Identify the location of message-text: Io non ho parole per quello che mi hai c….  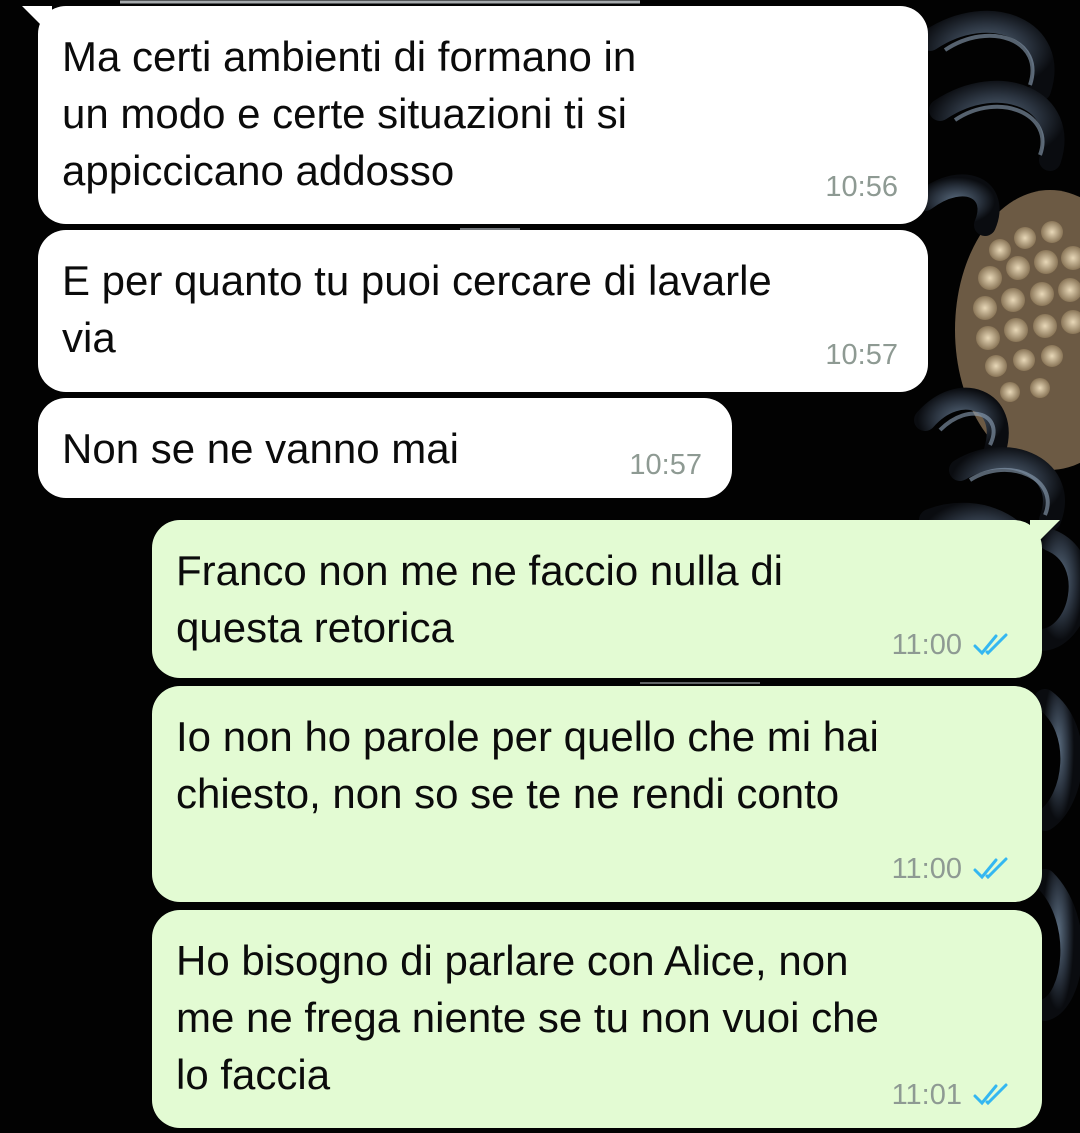
(527, 765).